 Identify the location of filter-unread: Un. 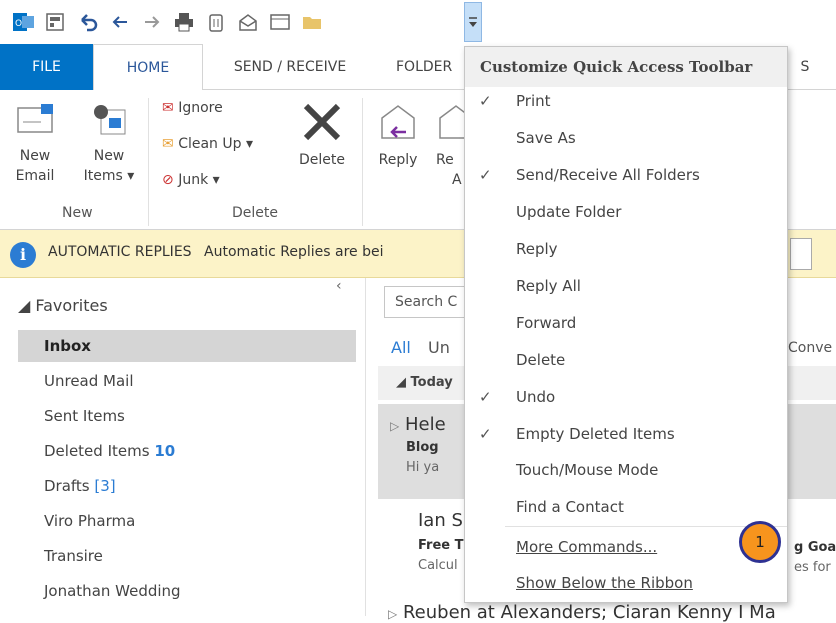
(439, 347).